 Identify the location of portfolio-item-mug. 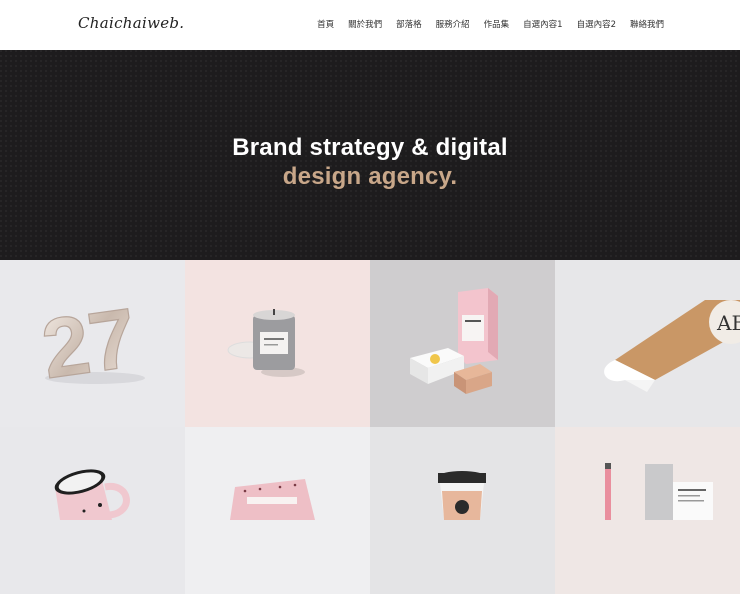
(92, 510).